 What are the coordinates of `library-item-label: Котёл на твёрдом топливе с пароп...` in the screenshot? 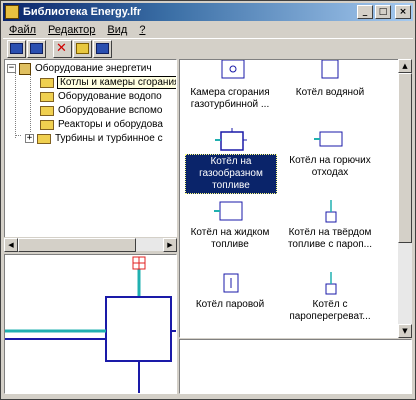 It's located at (330, 238).